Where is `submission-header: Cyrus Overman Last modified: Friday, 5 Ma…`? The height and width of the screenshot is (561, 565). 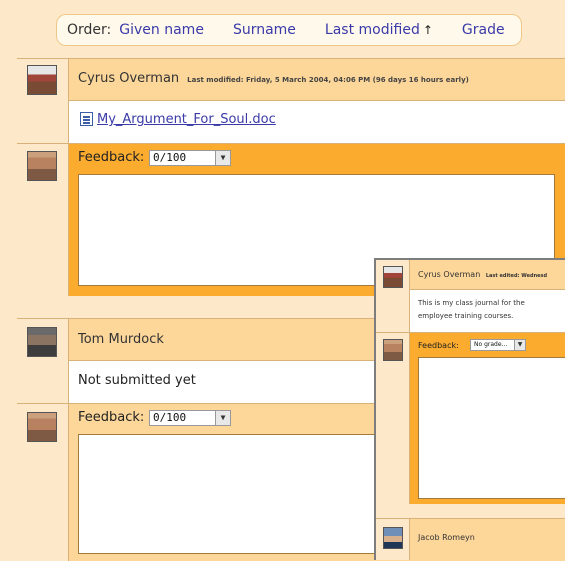 submission-header: Cyrus Overman Last modified: Friday, 5 Ma… is located at coordinates (317, 80).